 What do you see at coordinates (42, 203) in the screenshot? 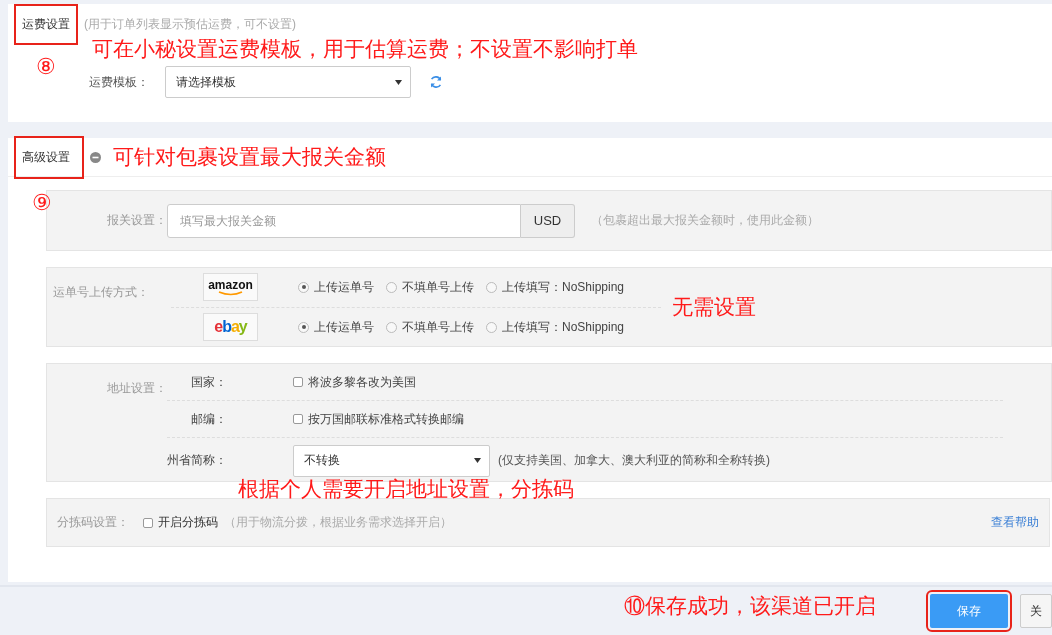
I see `annotation-number: ⑨` at bounding box center [42, 203].